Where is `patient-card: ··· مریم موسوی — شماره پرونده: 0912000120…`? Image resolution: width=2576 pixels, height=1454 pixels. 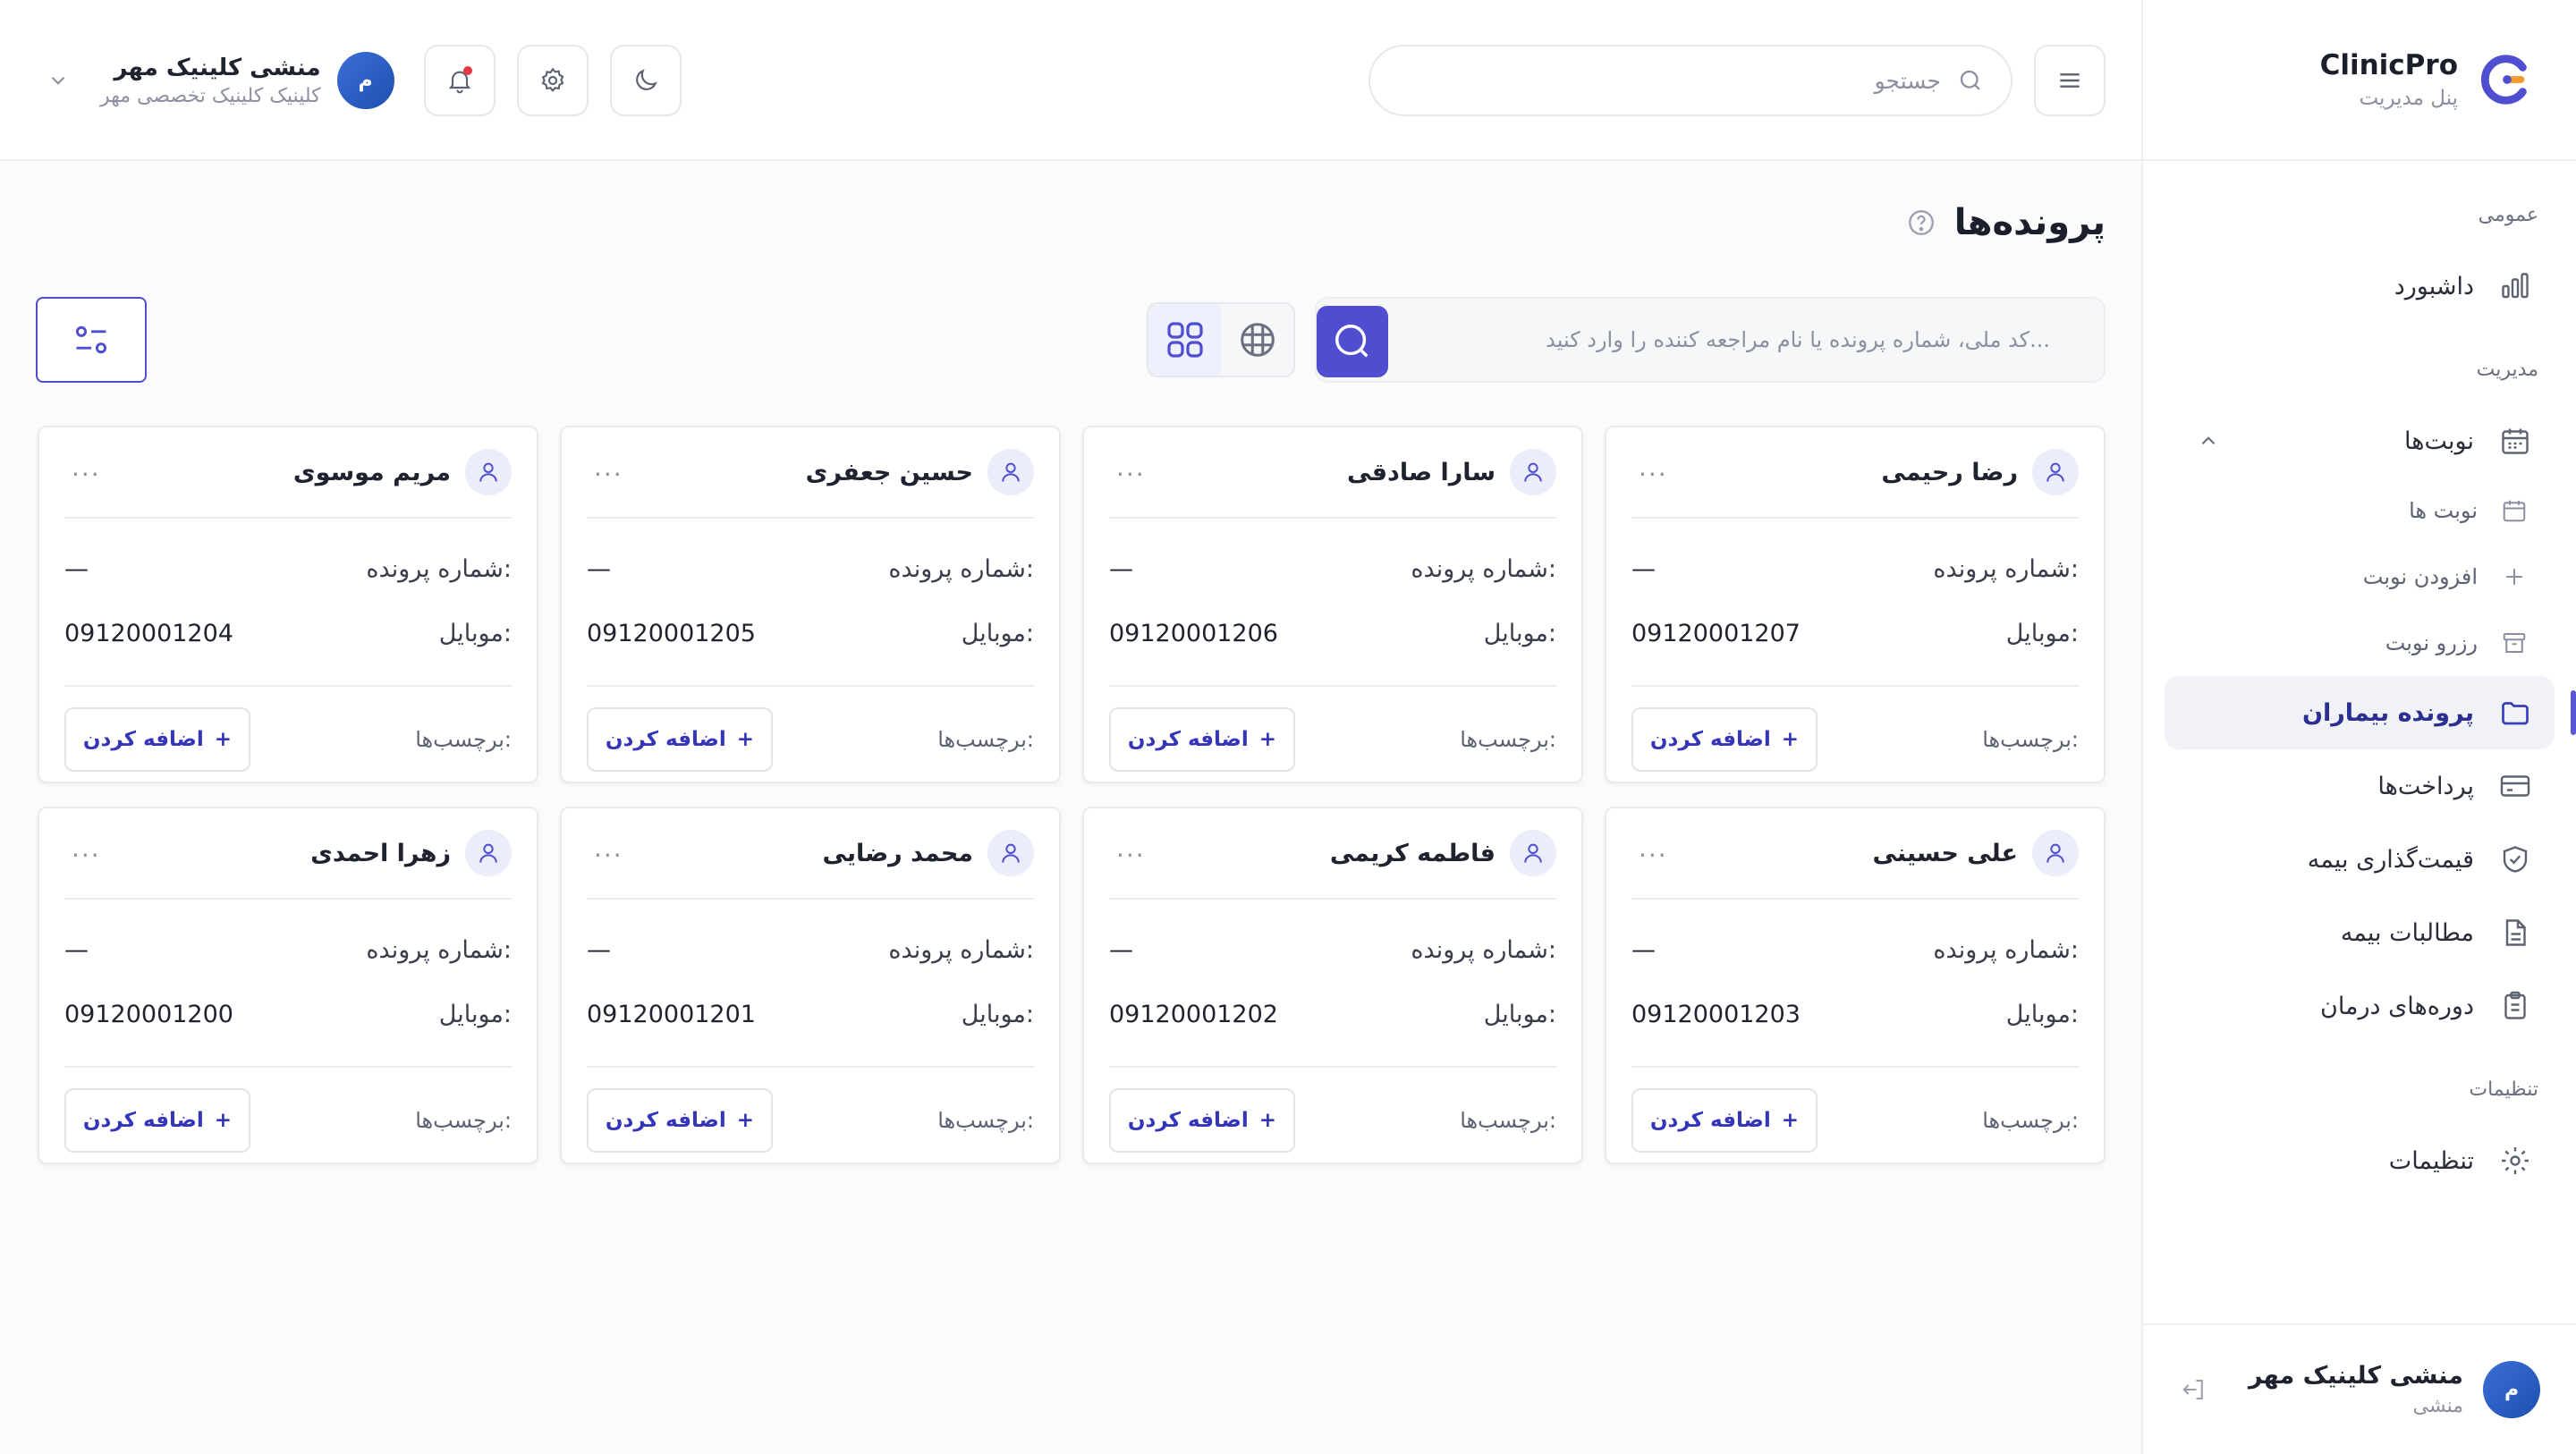 patient-card: ··· مریم موسوی — شماره پرونده: 0912000120… is located at coordinates (288, 604).